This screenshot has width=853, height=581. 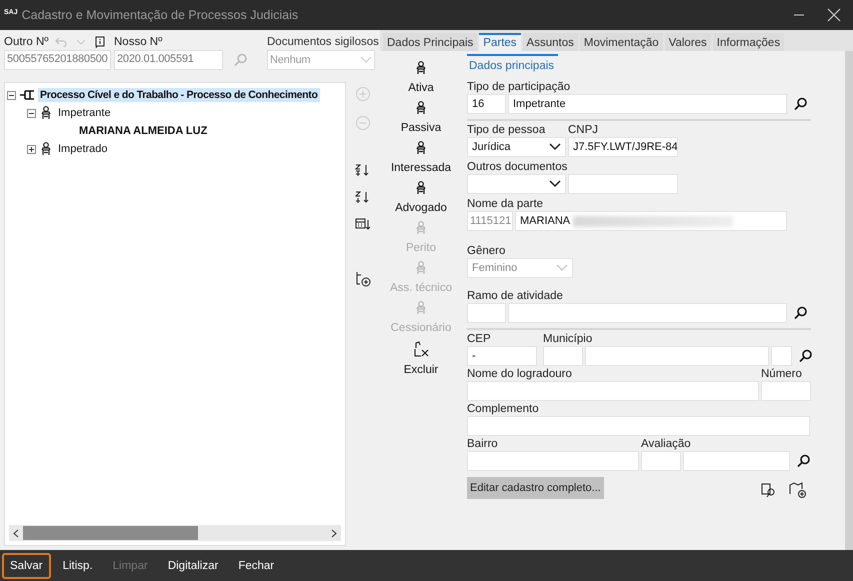 What do you see at coordinates (83, 149) in the screenshot?
I see `tree-item: Impetrado` at bounding box center [83, 149].